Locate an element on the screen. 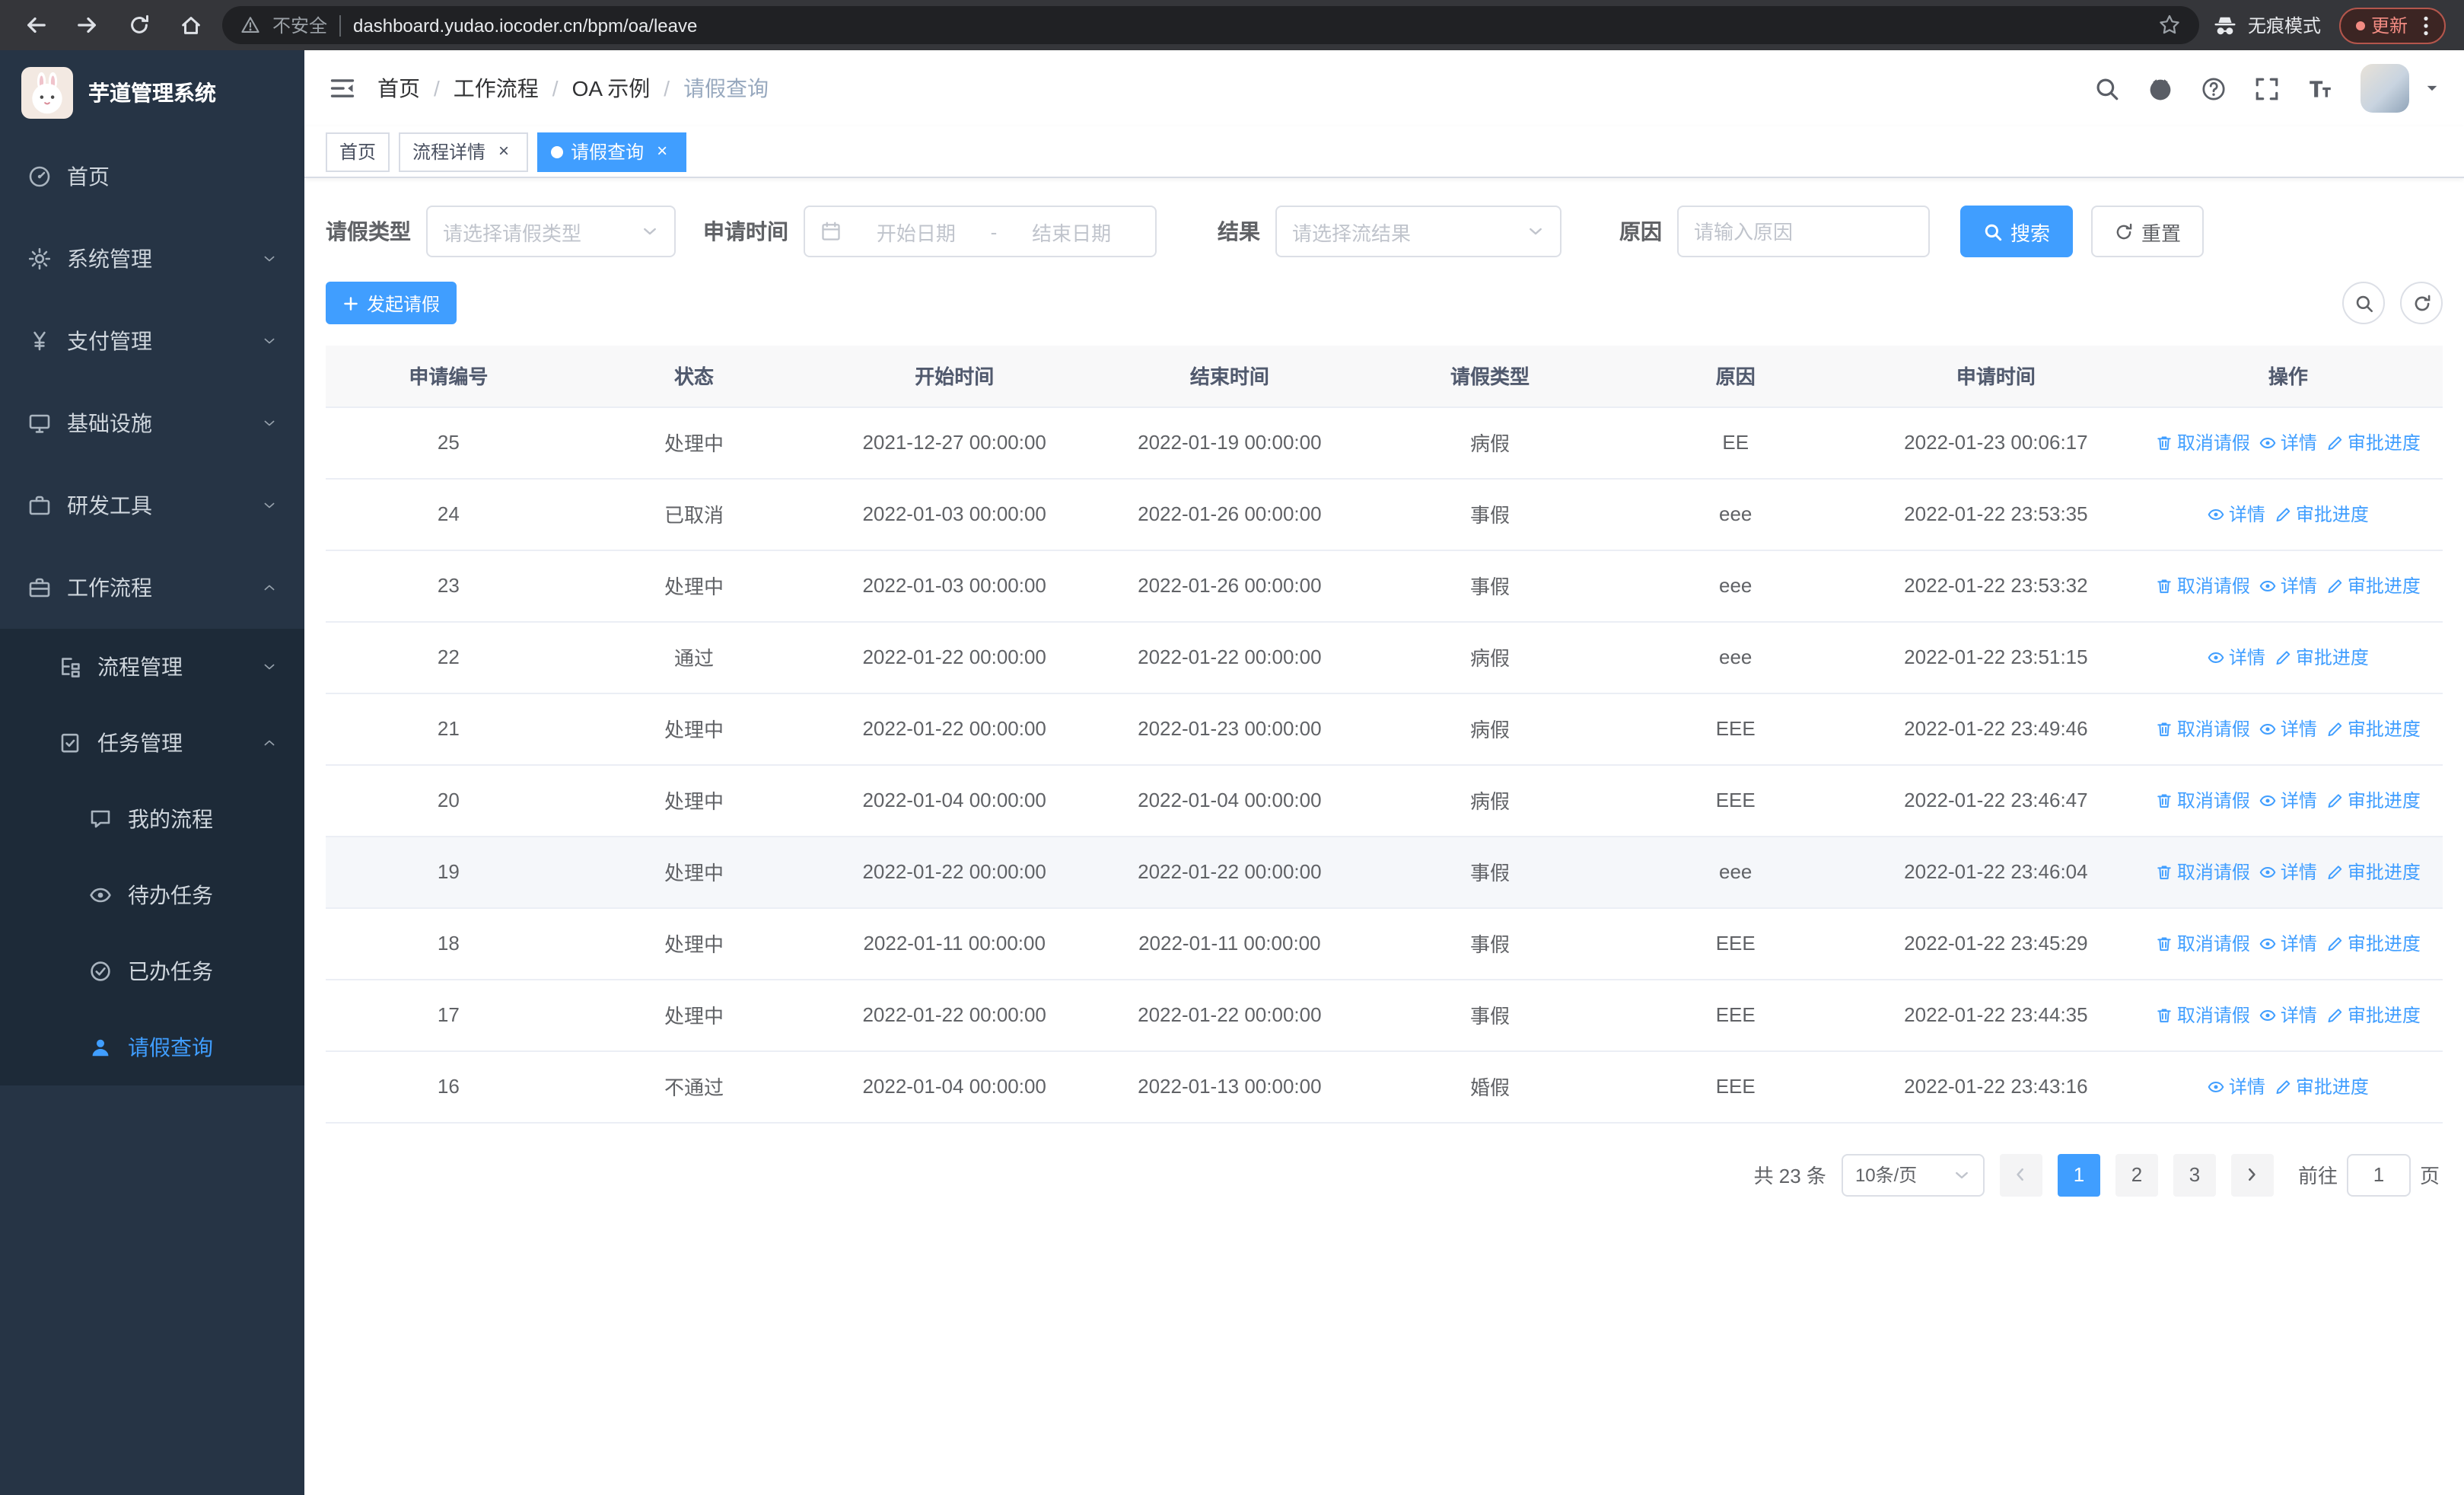  reason-input is located at coordinates (1803, 231).